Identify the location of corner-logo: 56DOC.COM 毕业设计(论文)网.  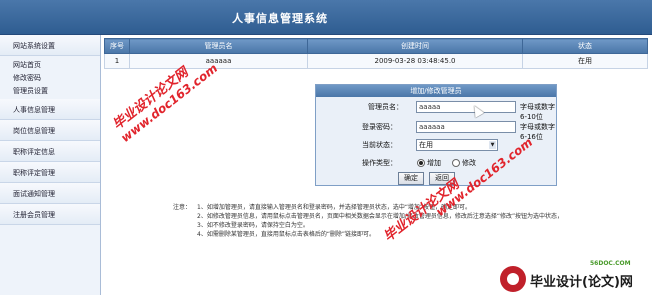
(576, 277).